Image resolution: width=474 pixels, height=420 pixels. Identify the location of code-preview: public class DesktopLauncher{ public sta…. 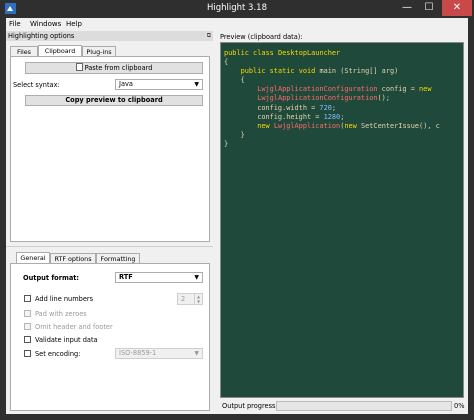
(332, 99).